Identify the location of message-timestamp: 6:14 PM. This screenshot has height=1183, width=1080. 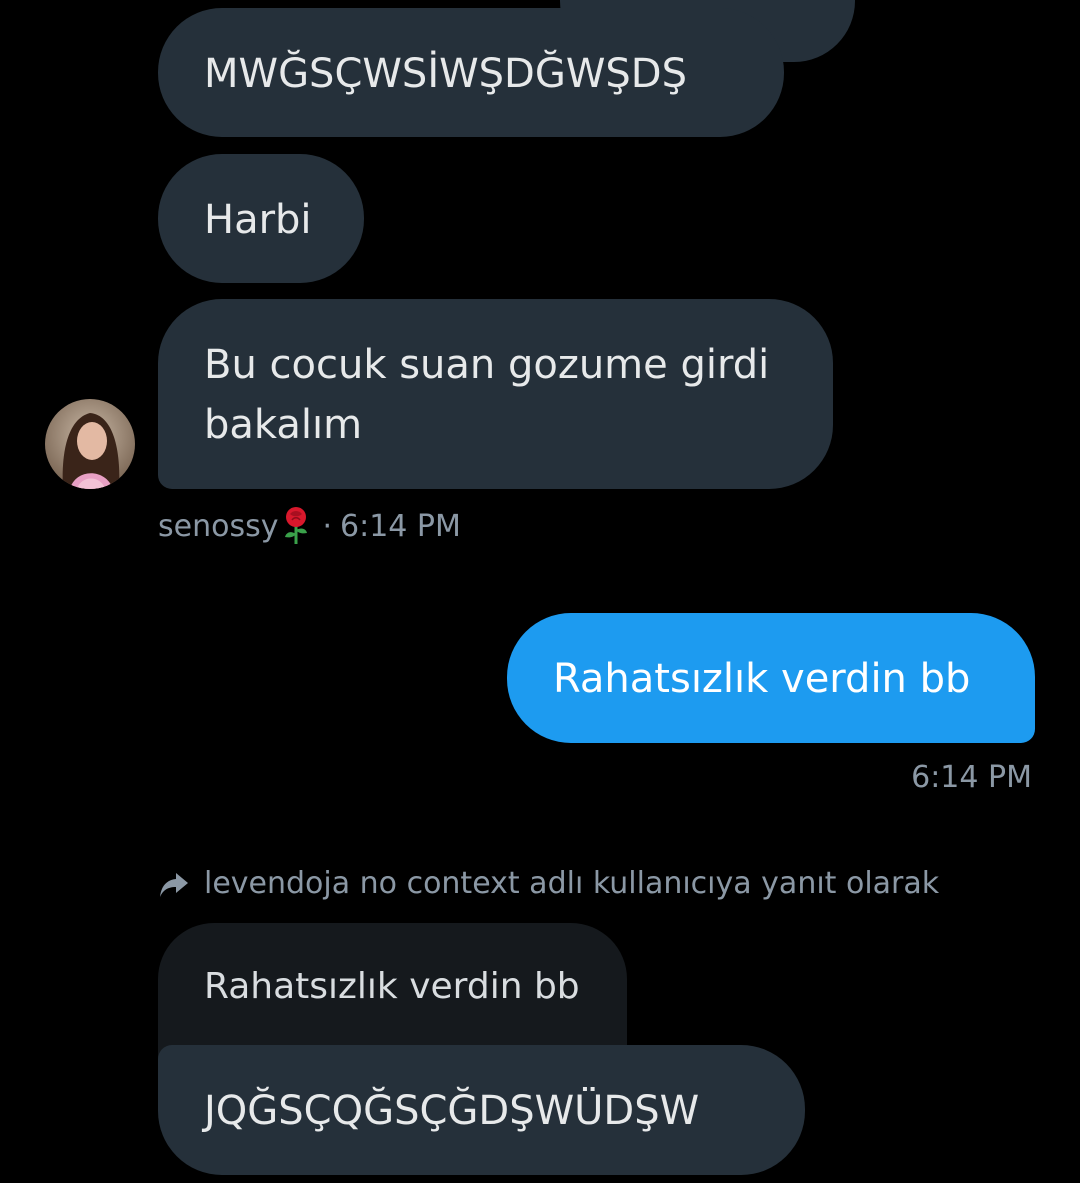
(400, 526).